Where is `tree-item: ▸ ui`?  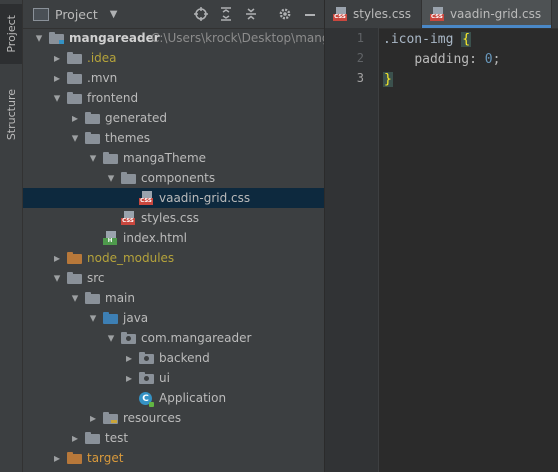
tree-item: ▸ ui is located at coordinates (173, 378).